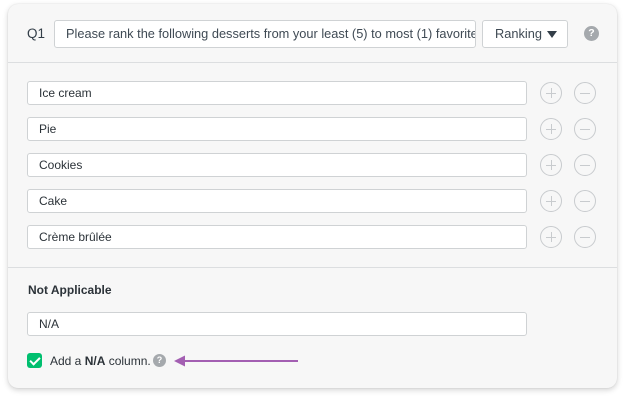 This screenshot has height=400, width=625. What do you see at coordinates (277, 129) in the screenshot?
I see `answer-option-input: Pie` at bounding box center [277, 129].